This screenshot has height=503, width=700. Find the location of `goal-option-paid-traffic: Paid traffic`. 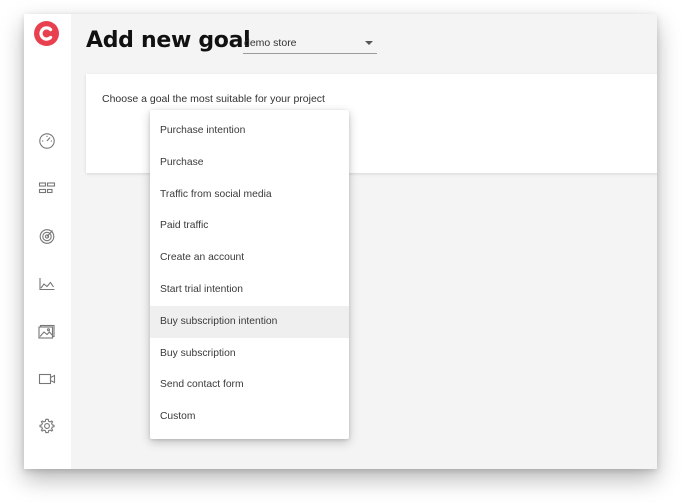

goal-option-paid-traffic: Paid traffic is located at coordinates (249, 226).